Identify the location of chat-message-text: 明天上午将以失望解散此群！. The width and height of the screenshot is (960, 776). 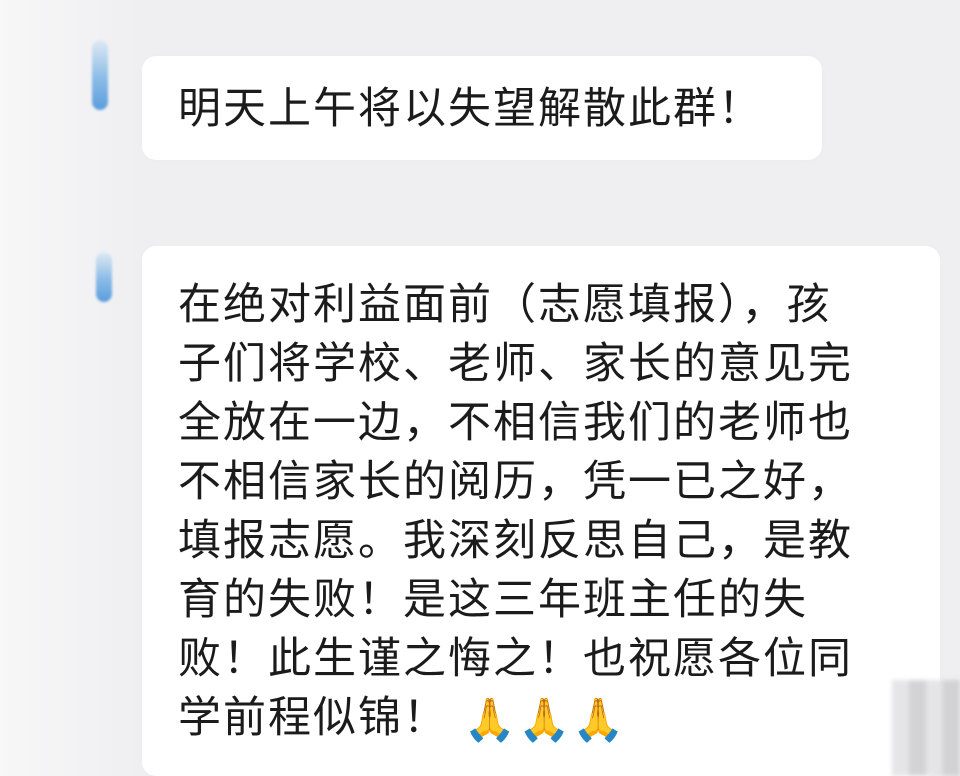
(470, 109).